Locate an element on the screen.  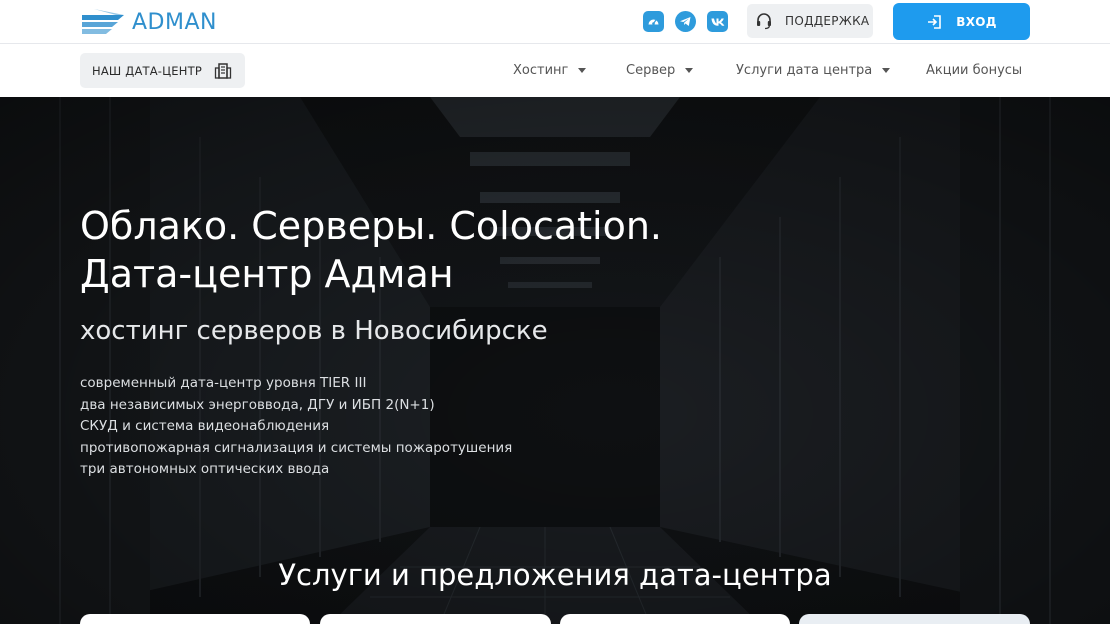
nav-item-label: Хостинг is located at coordinates (541, 70).